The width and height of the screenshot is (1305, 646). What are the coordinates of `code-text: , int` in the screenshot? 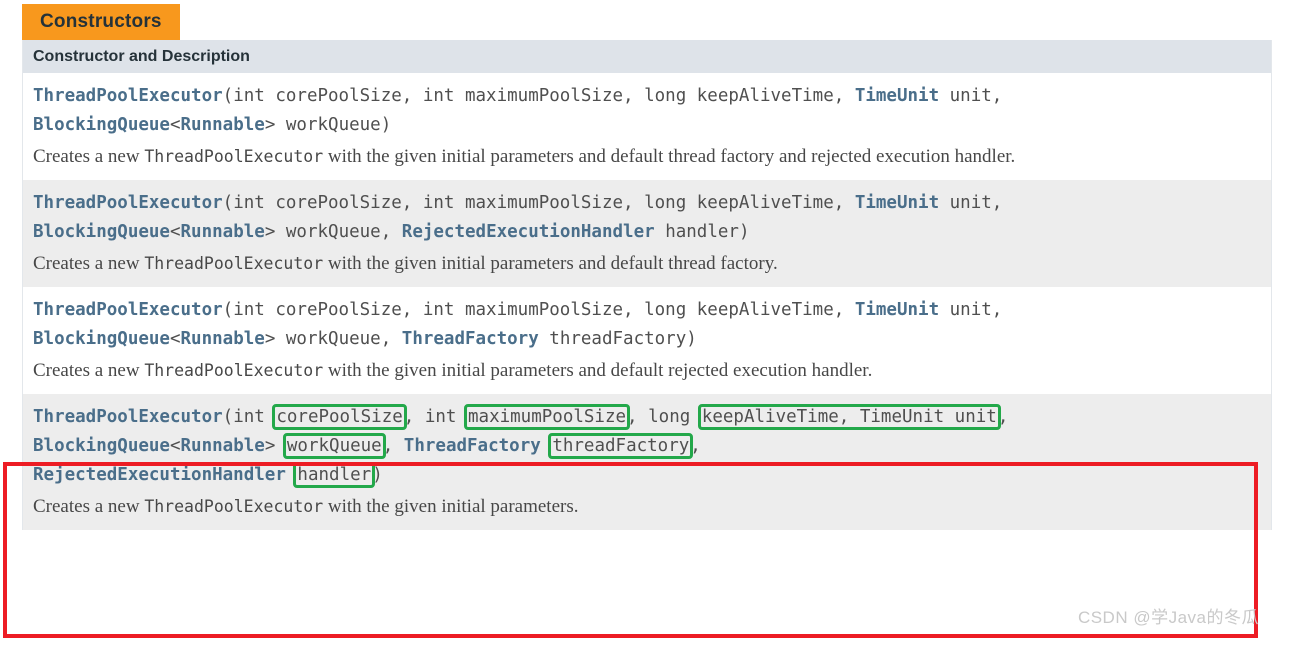 It's located at (435, 417).